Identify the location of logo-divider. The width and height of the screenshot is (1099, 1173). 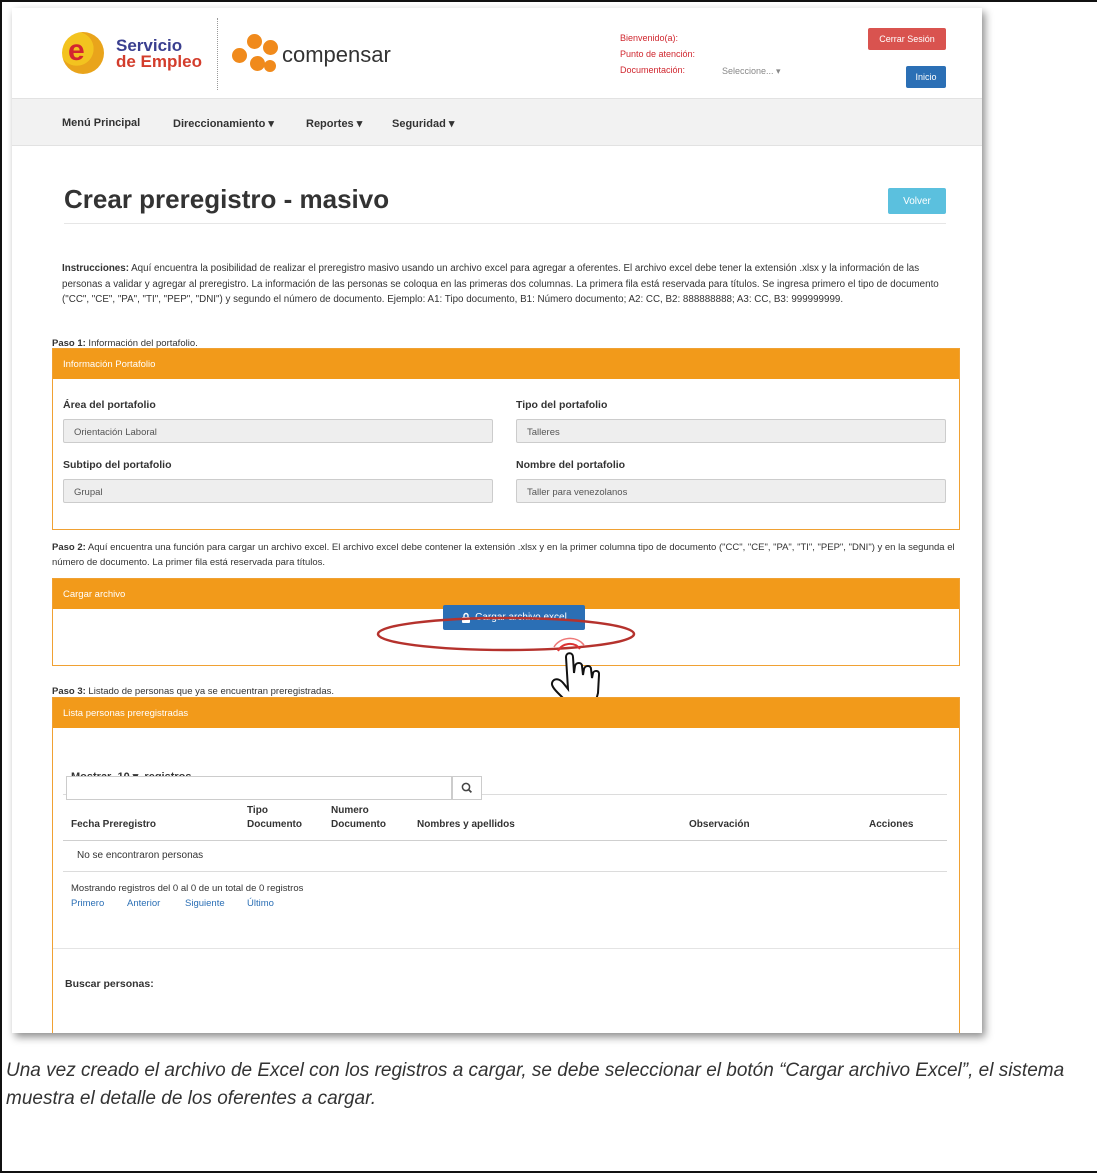
(217, 54).